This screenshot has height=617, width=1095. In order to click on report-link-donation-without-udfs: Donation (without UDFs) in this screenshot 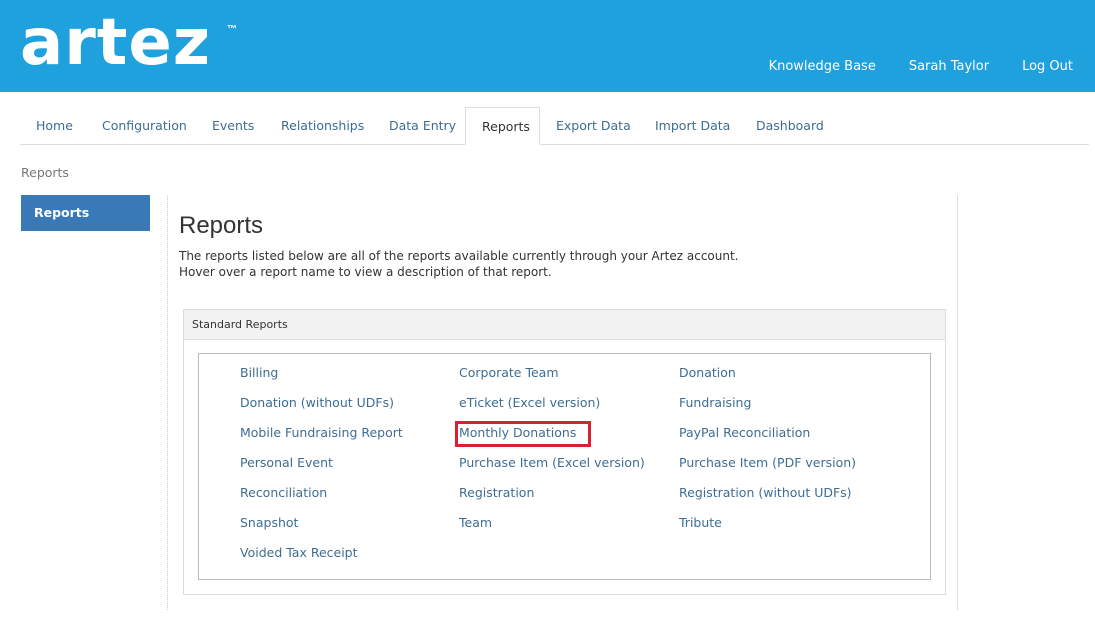, I will do `click(317, 402)`.